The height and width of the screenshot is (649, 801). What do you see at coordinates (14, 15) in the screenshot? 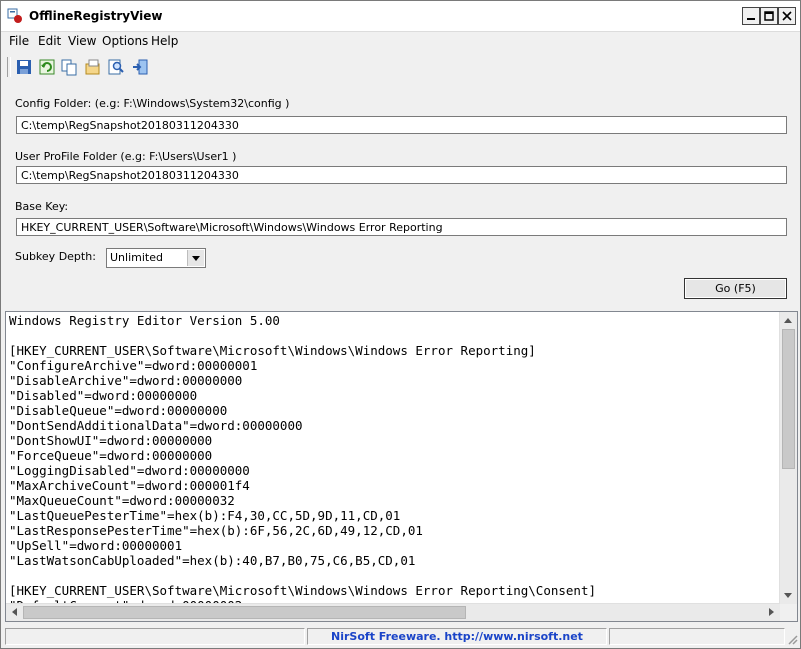
I see `app-icon` at bounding box center [14, 15].